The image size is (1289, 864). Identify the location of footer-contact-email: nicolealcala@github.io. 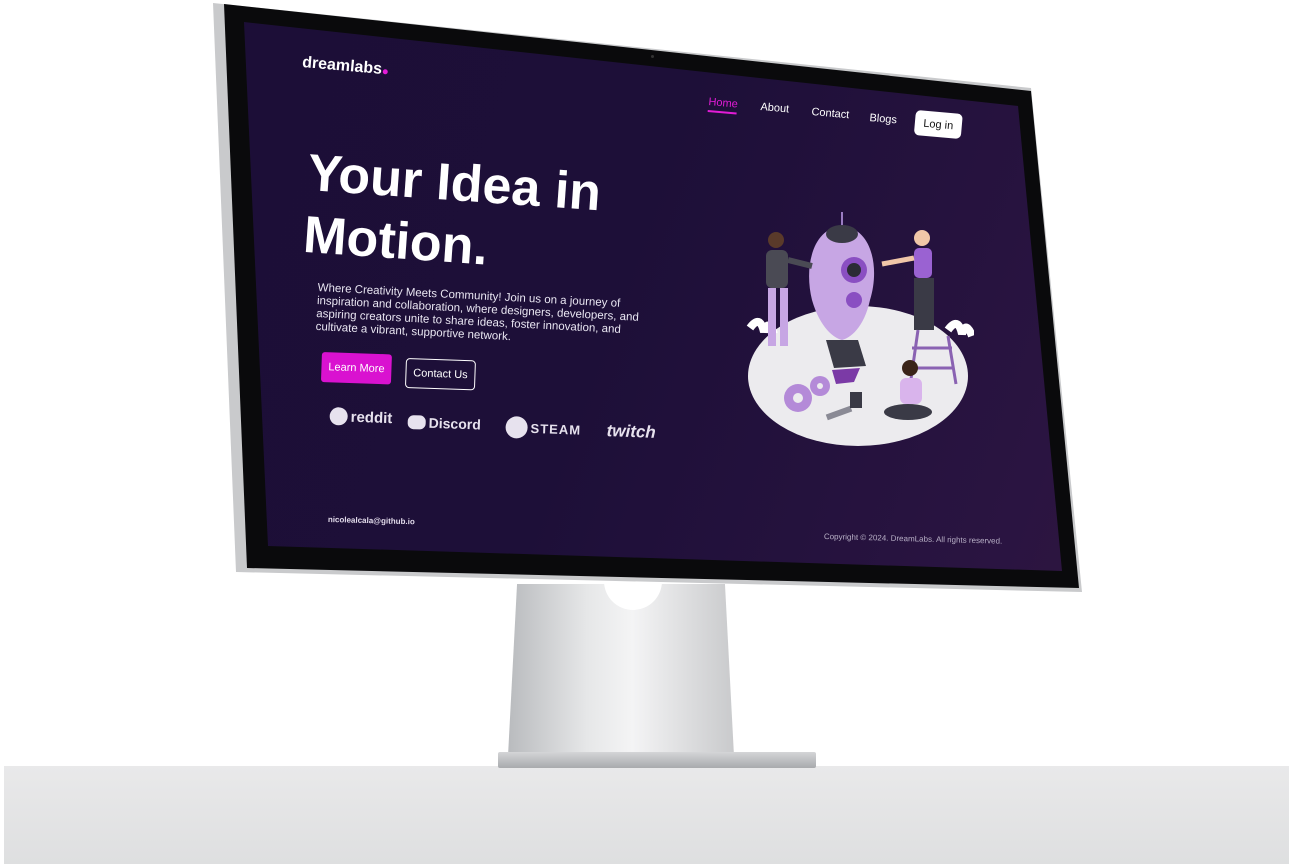
(371, 520).